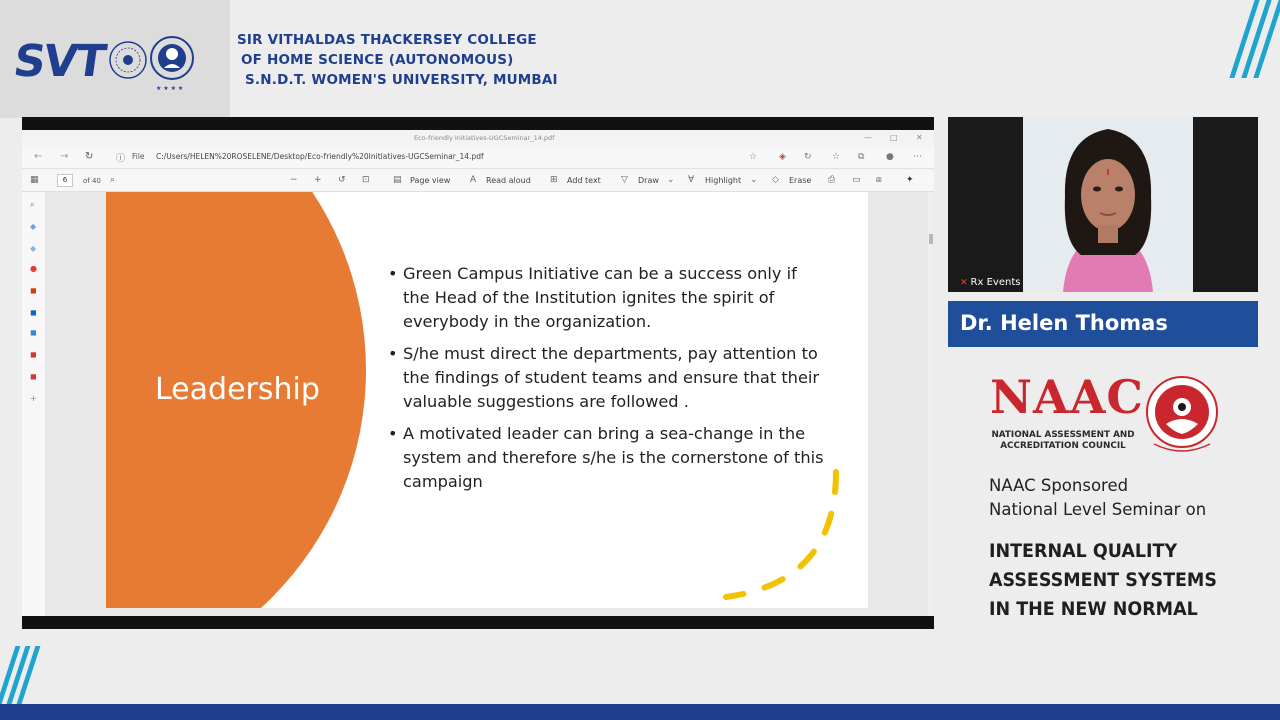 Image resolution: width=1280 pixels, height=720 pixels. I want to click on highlight-dropdown-icon: ⌄, so click(754, 180).